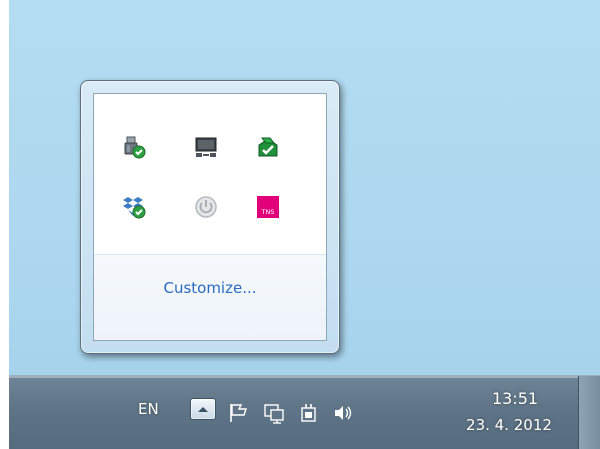 This screenshot has height=449, width=600. What do you see at coordinates (148, 409) in the screenshot?
I see `language-indicator: EN` at bounding box center [148, 409].